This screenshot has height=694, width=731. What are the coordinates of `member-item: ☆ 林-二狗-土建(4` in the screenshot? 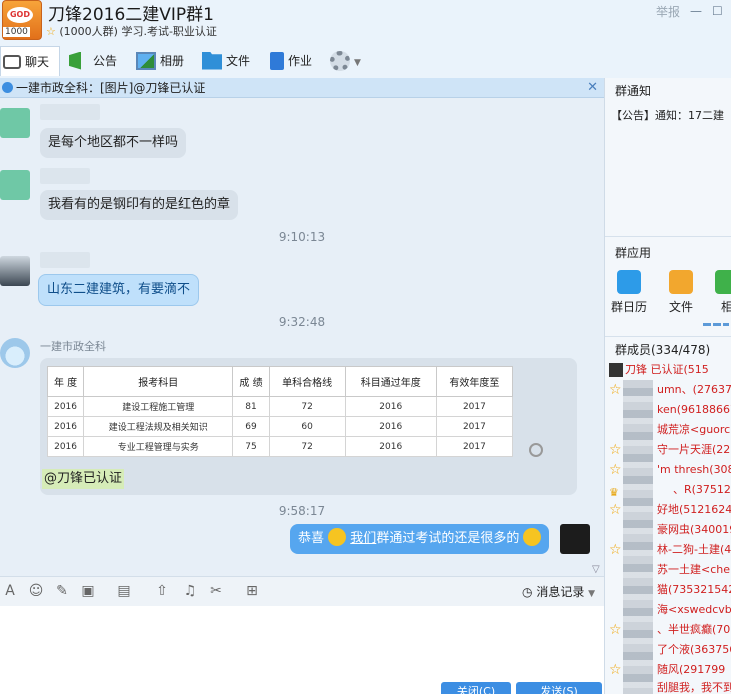 It's located at (670, 550).